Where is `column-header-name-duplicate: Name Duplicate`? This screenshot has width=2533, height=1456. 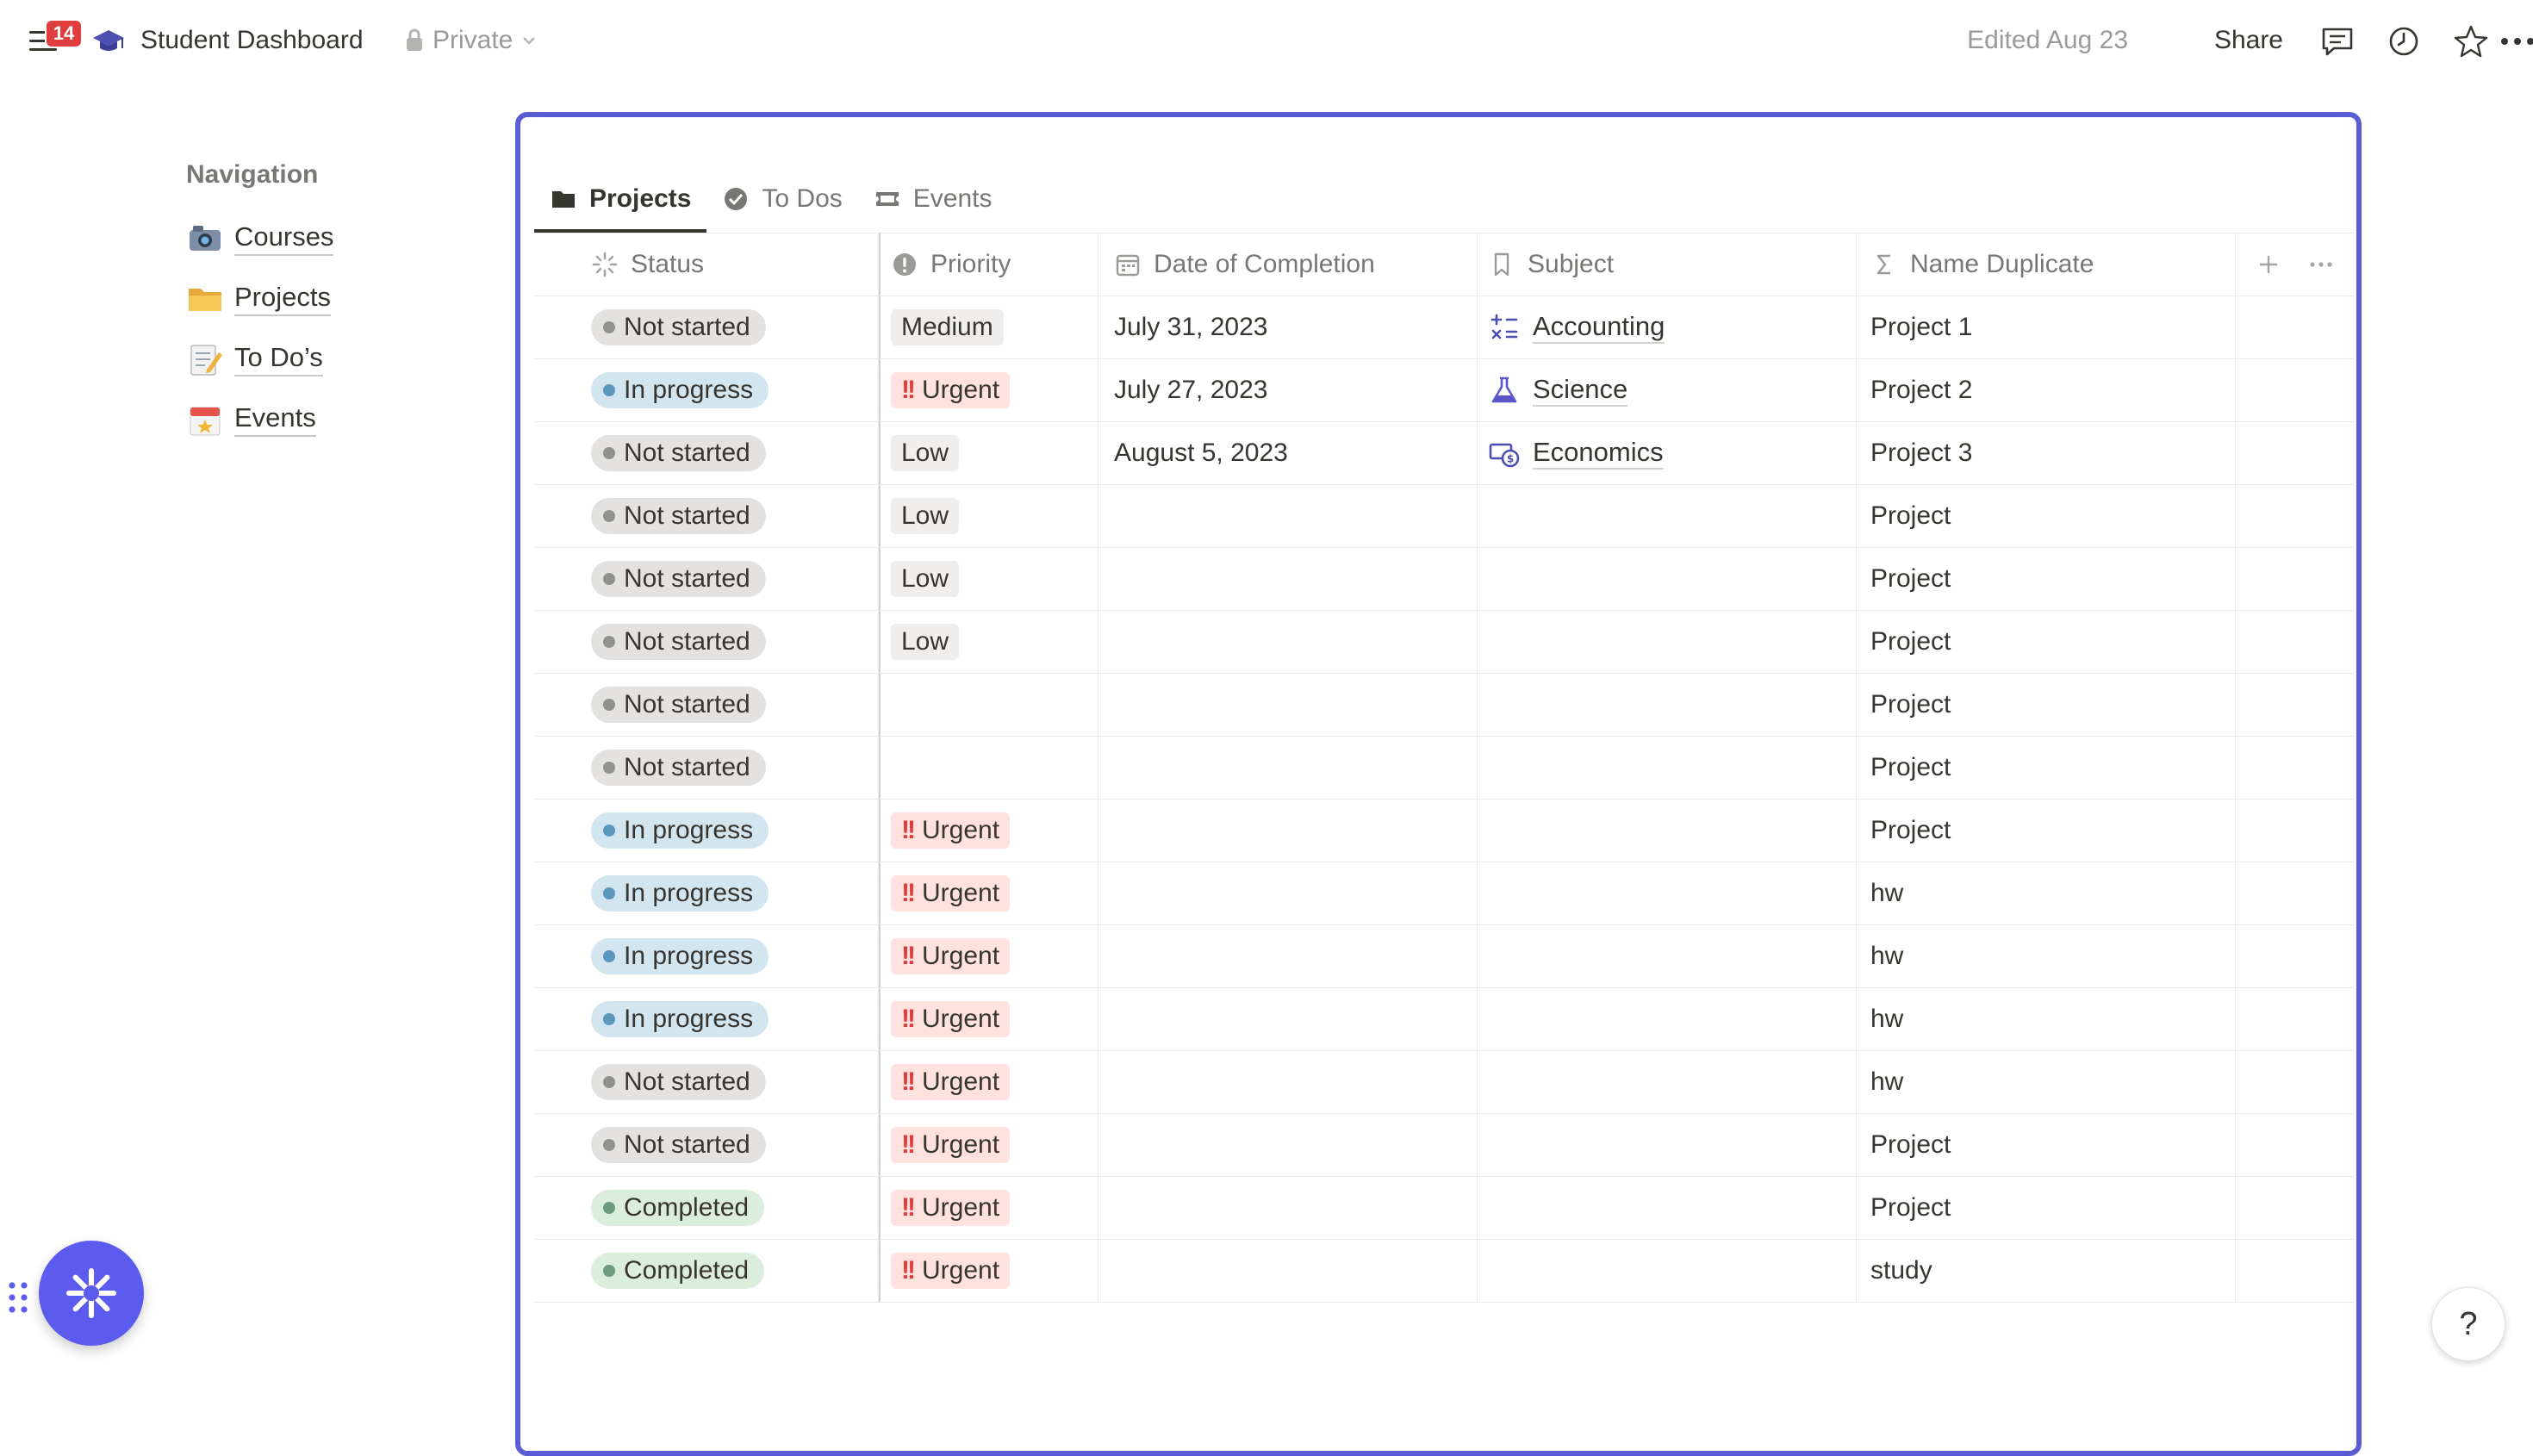
column-header-name-duplicate: Name Duplicate is located at coordinates (2046, 265).